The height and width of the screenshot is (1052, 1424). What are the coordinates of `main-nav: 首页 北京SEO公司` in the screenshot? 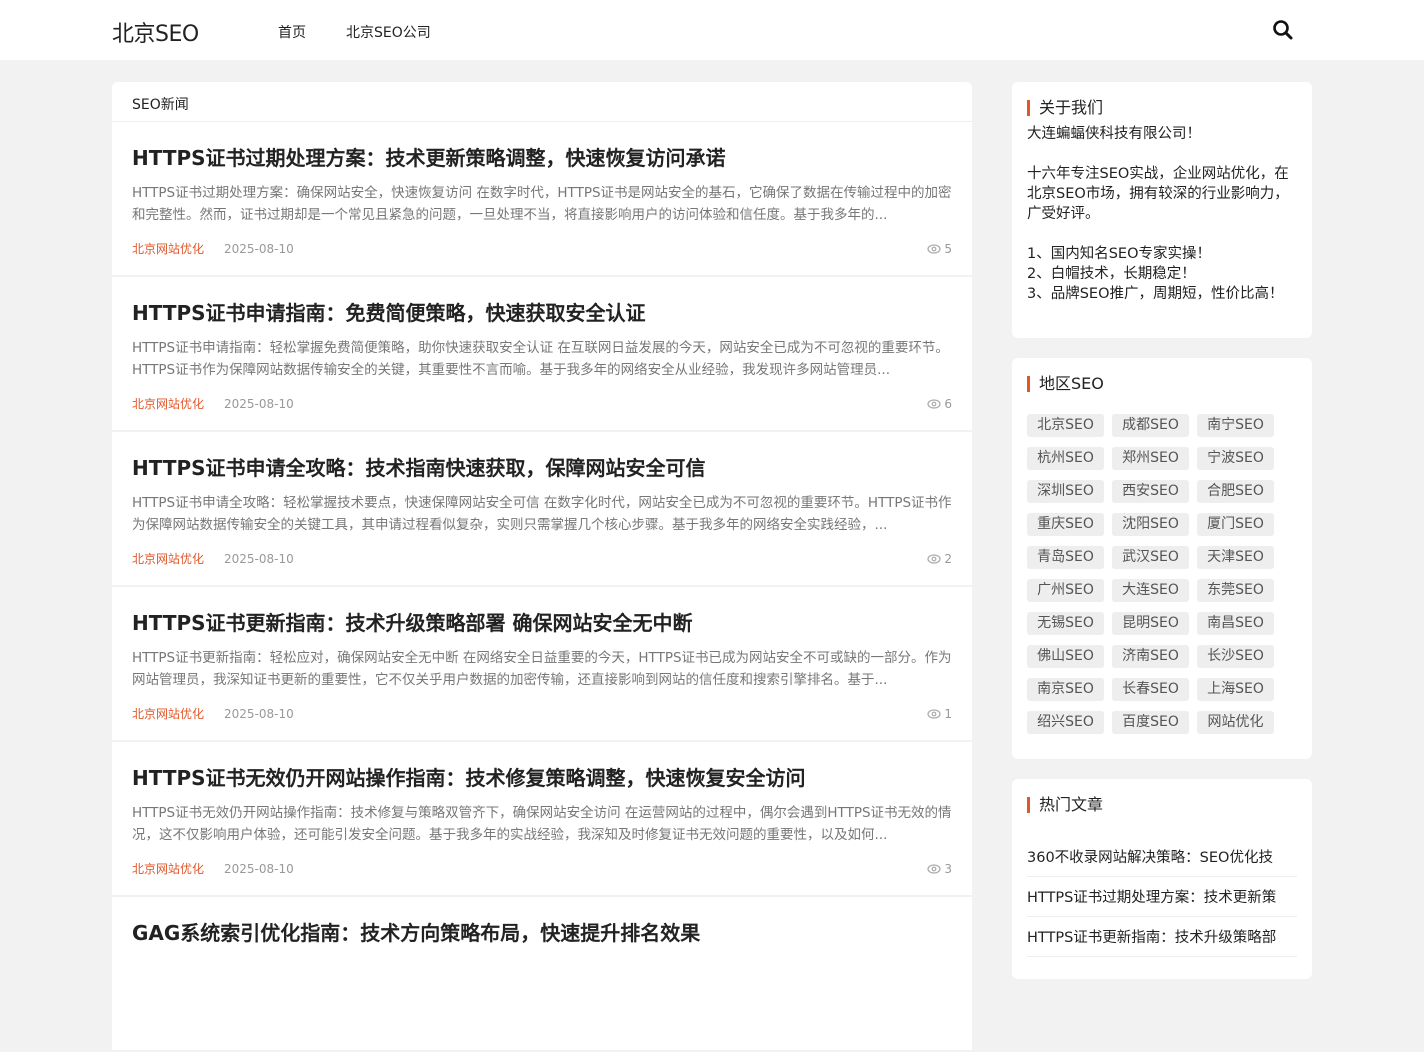 It's located at (354, 32).